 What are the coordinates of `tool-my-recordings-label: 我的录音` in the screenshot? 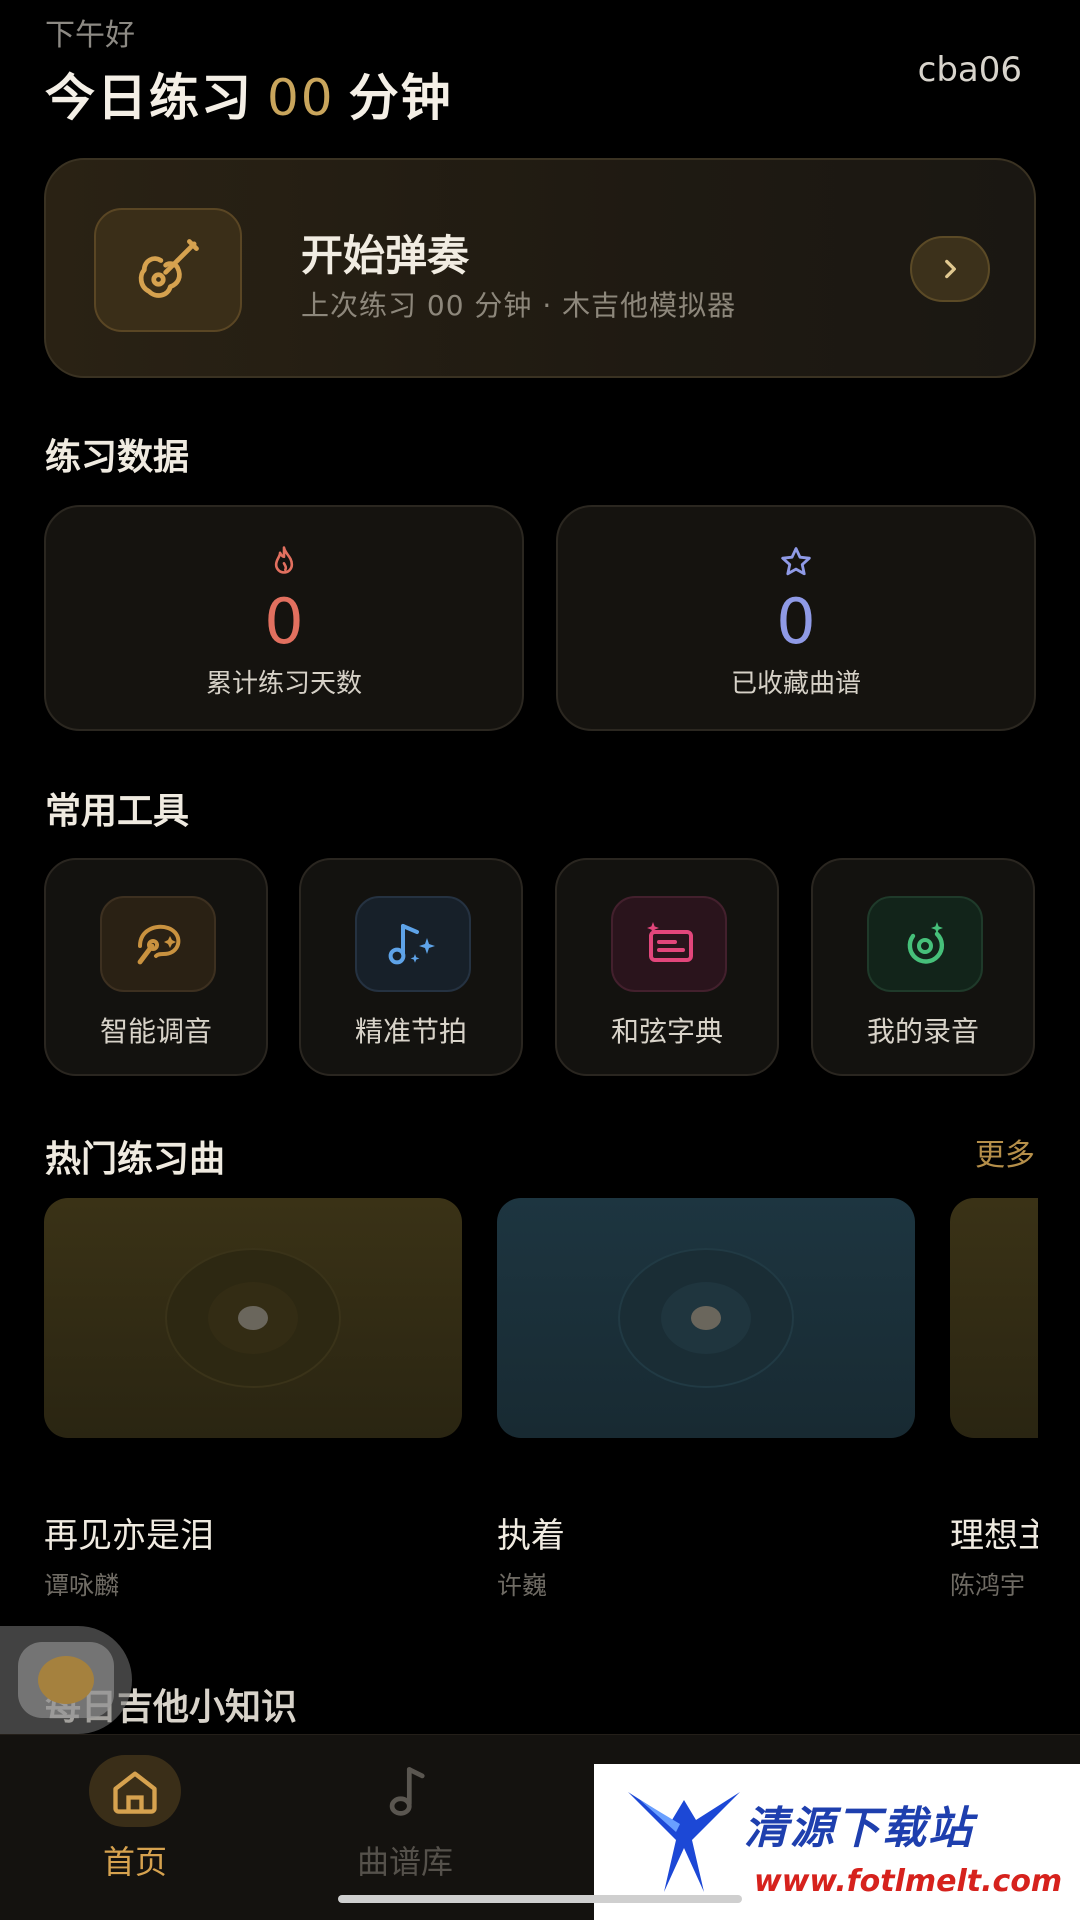 It's located at (922, 1031).